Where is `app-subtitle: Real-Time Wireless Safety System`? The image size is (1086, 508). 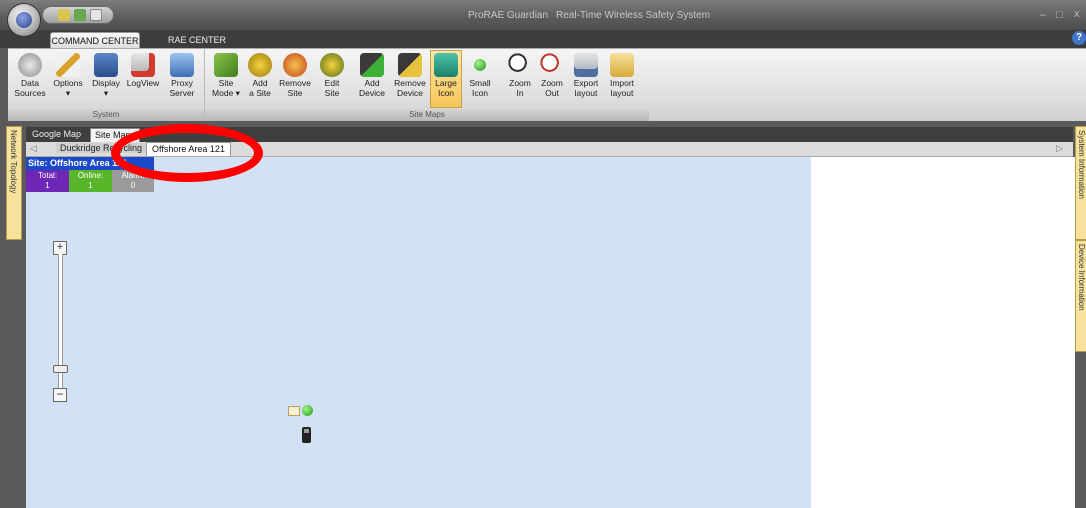
app-subtitle: Real-Time Wireless Safety System is located at coordinates (633, 15).